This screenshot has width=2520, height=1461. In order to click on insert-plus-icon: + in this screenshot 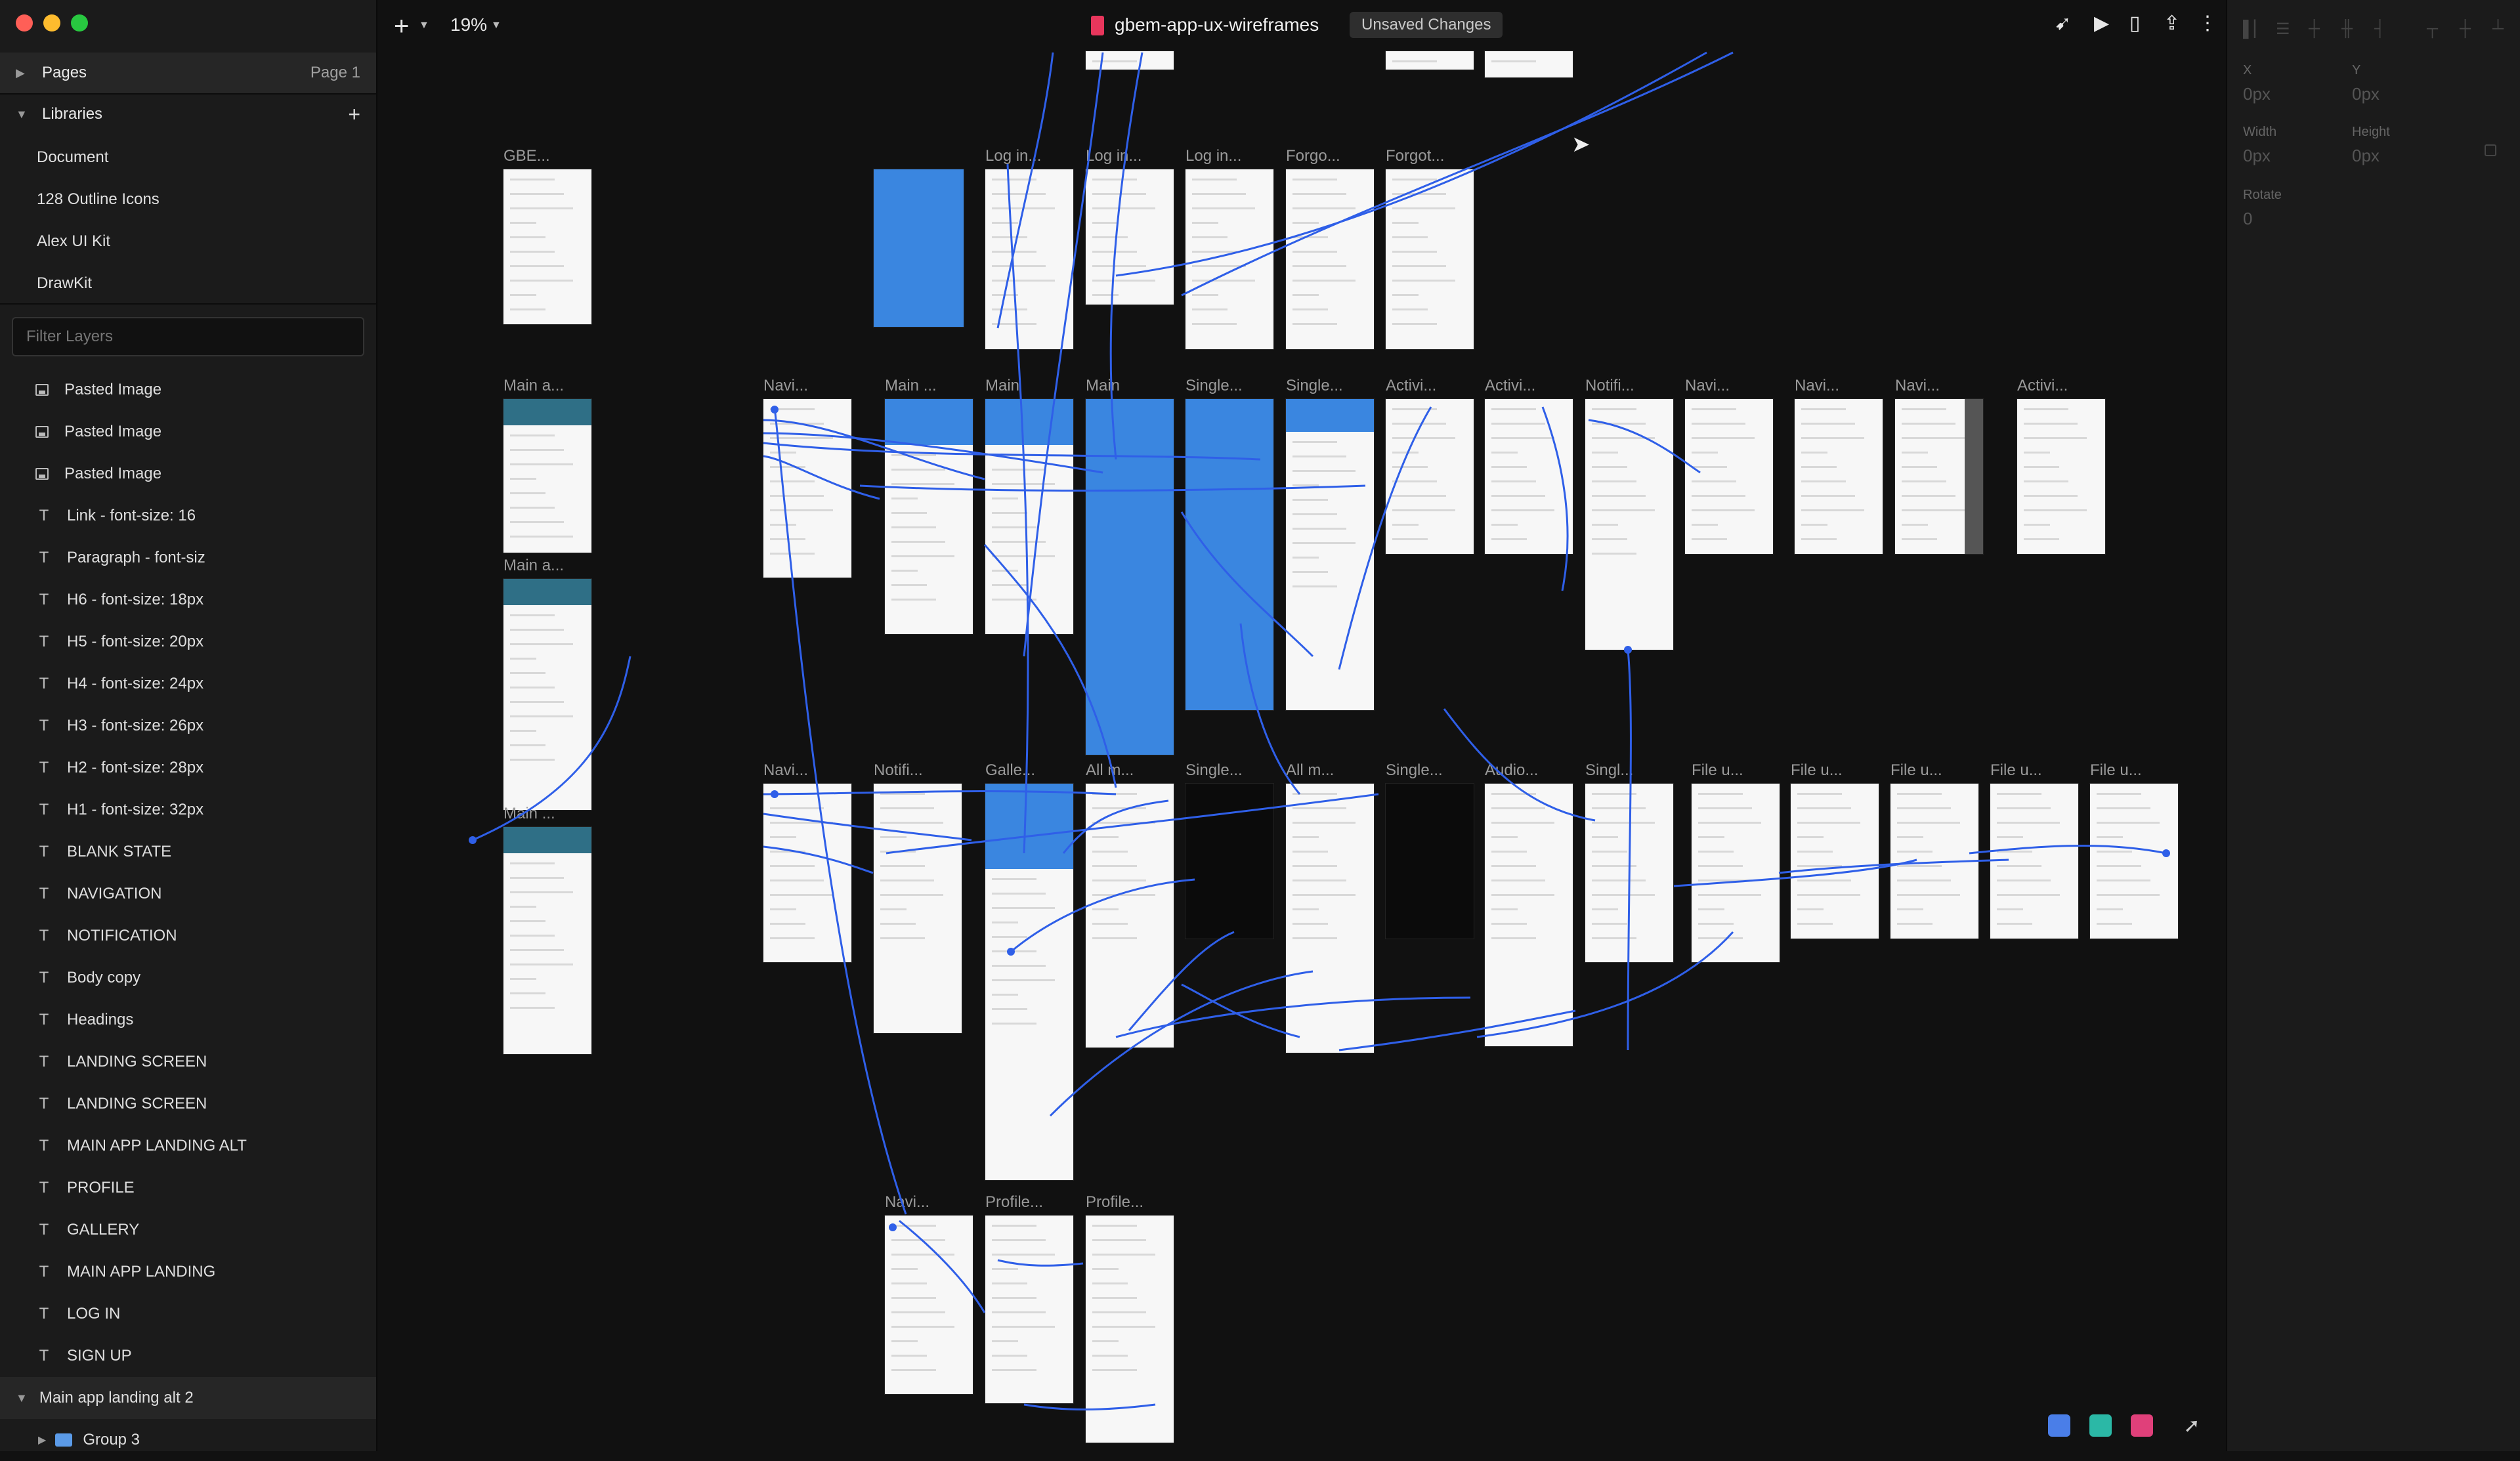, I will do `click(401, 26)`.